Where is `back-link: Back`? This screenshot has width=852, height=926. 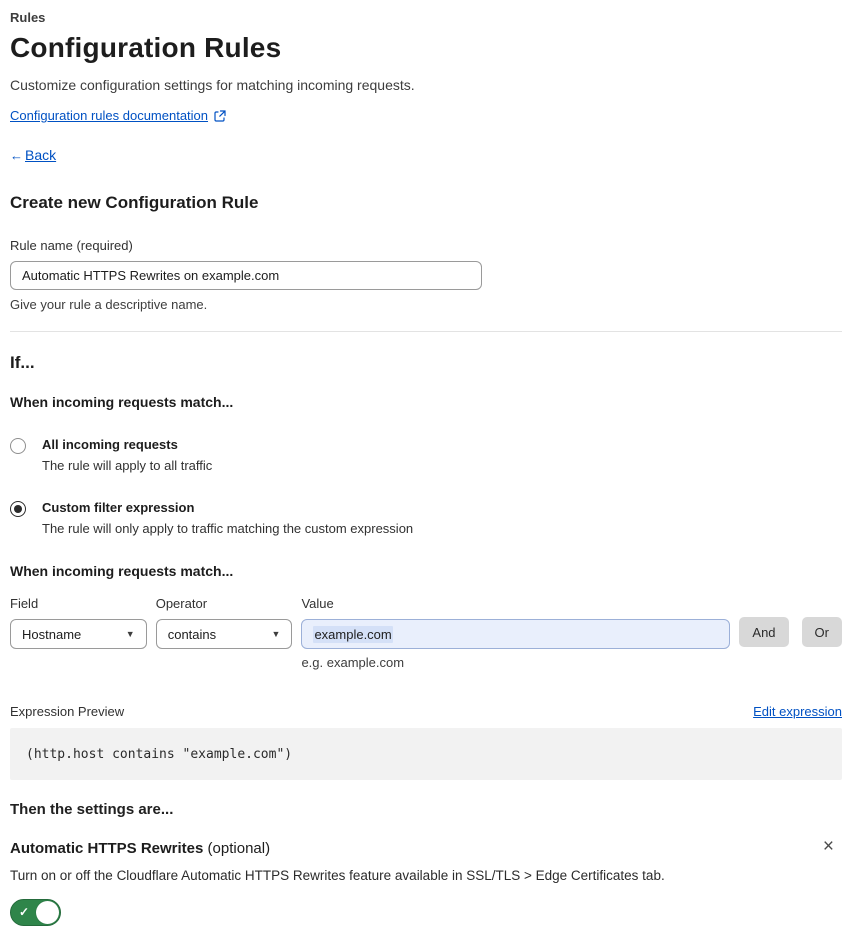
back-link: Back is located at coordinates (40, 155).